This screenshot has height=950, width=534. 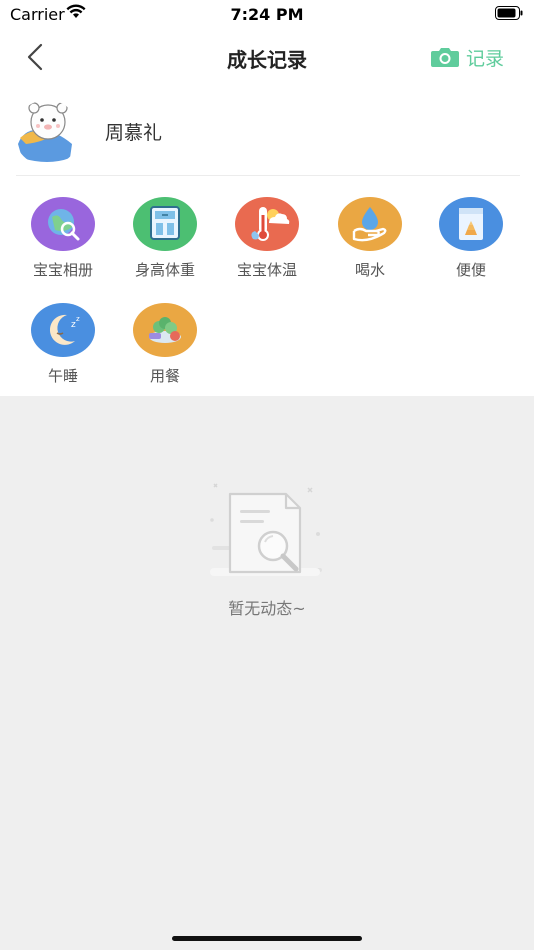 I want to click on grid-item-album: 宝宝相册, so click(x=63, y=247).